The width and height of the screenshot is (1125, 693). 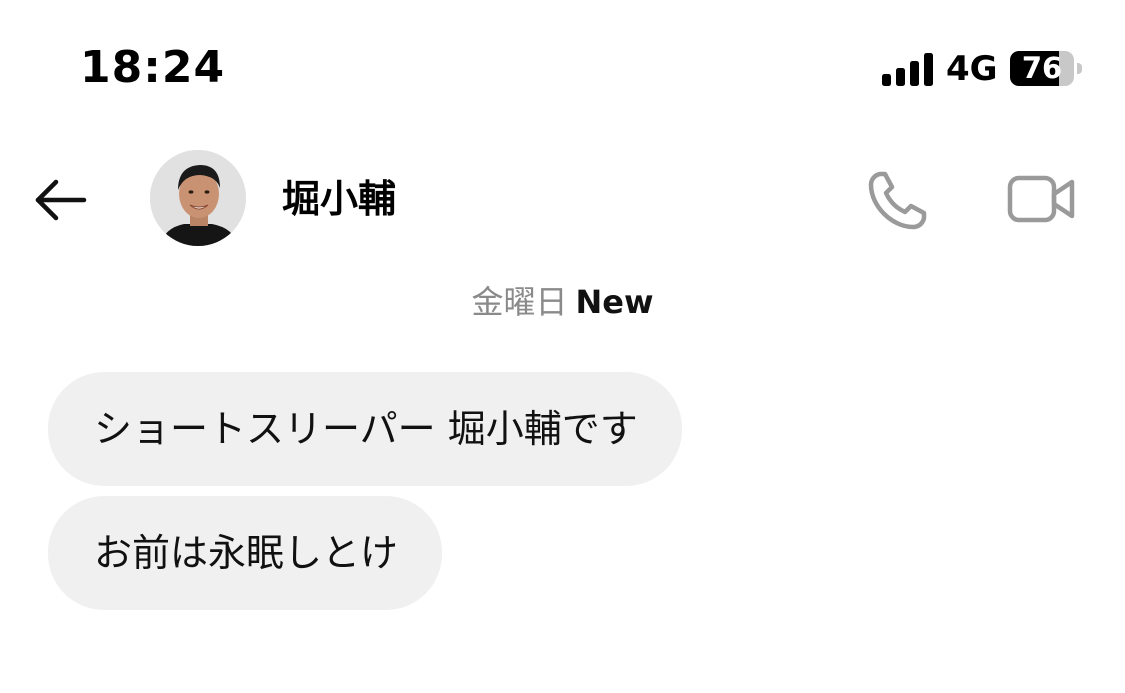 I want to click on status-time: 18:24, so click(x=153, y=67).